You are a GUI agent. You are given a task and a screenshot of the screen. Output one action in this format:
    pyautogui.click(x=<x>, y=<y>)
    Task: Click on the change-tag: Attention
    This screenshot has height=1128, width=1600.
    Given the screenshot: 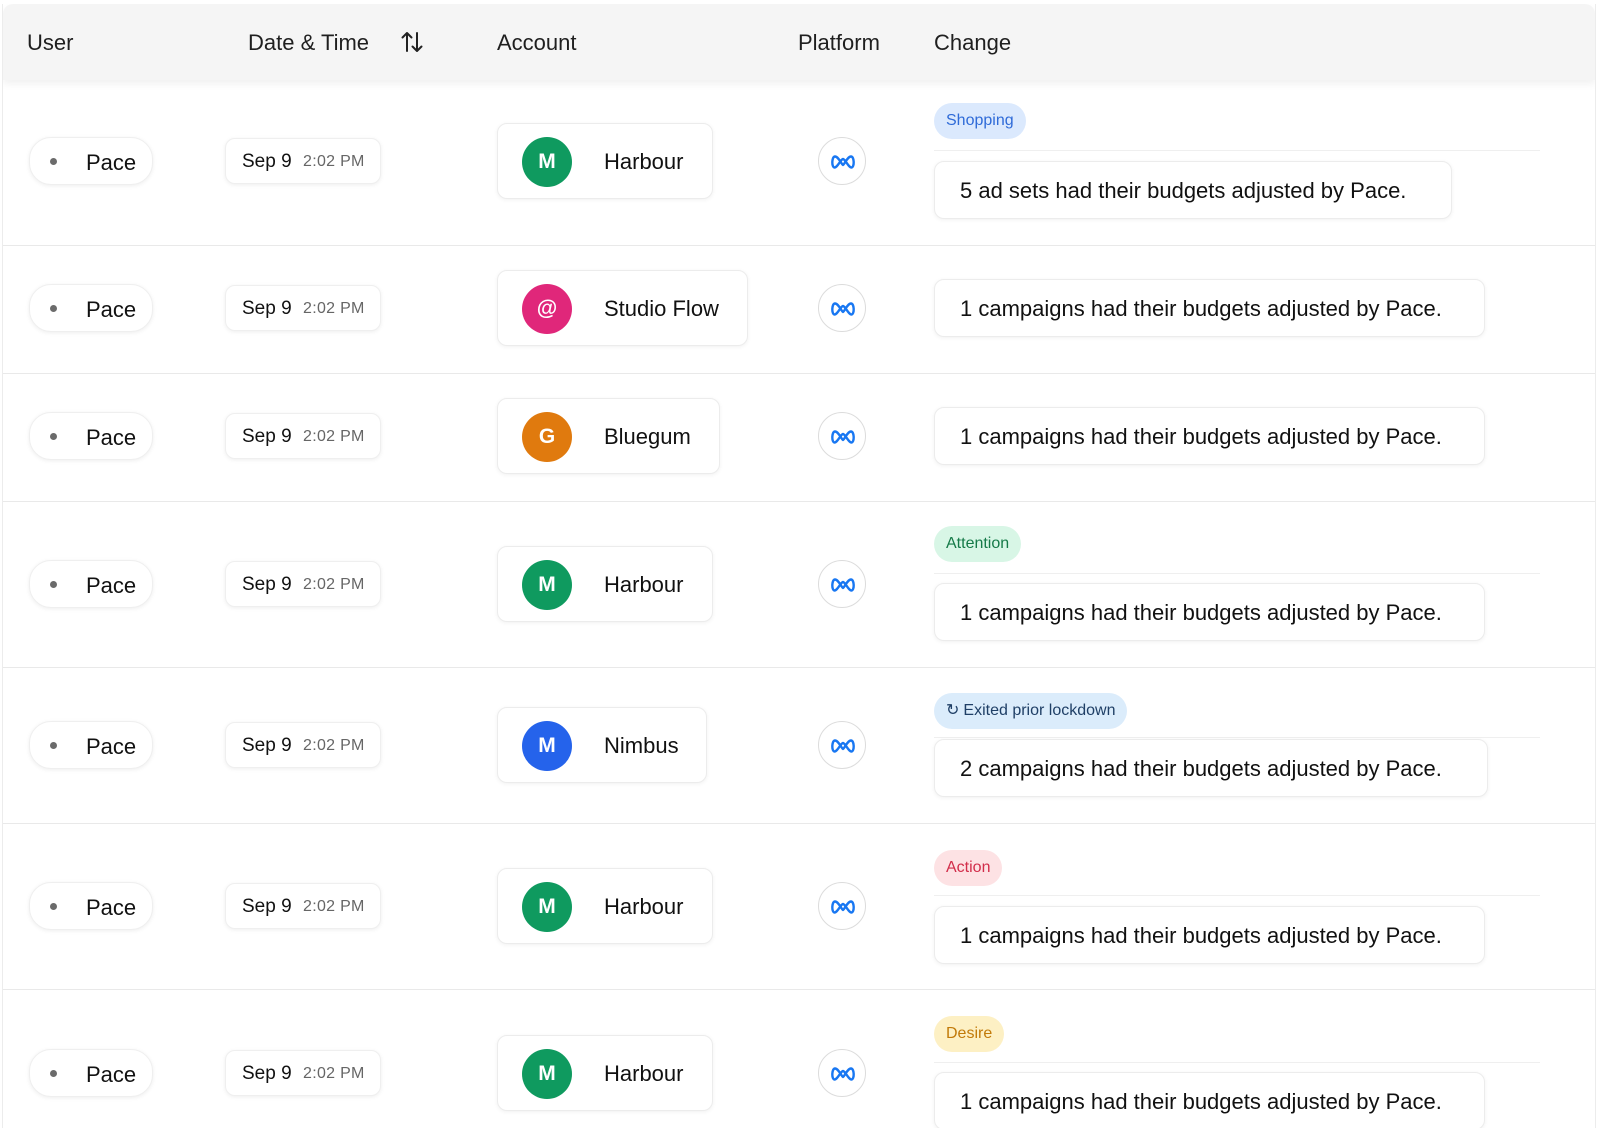 What is the action you would take?
    pyautogui.click(x=978, y=544)
    